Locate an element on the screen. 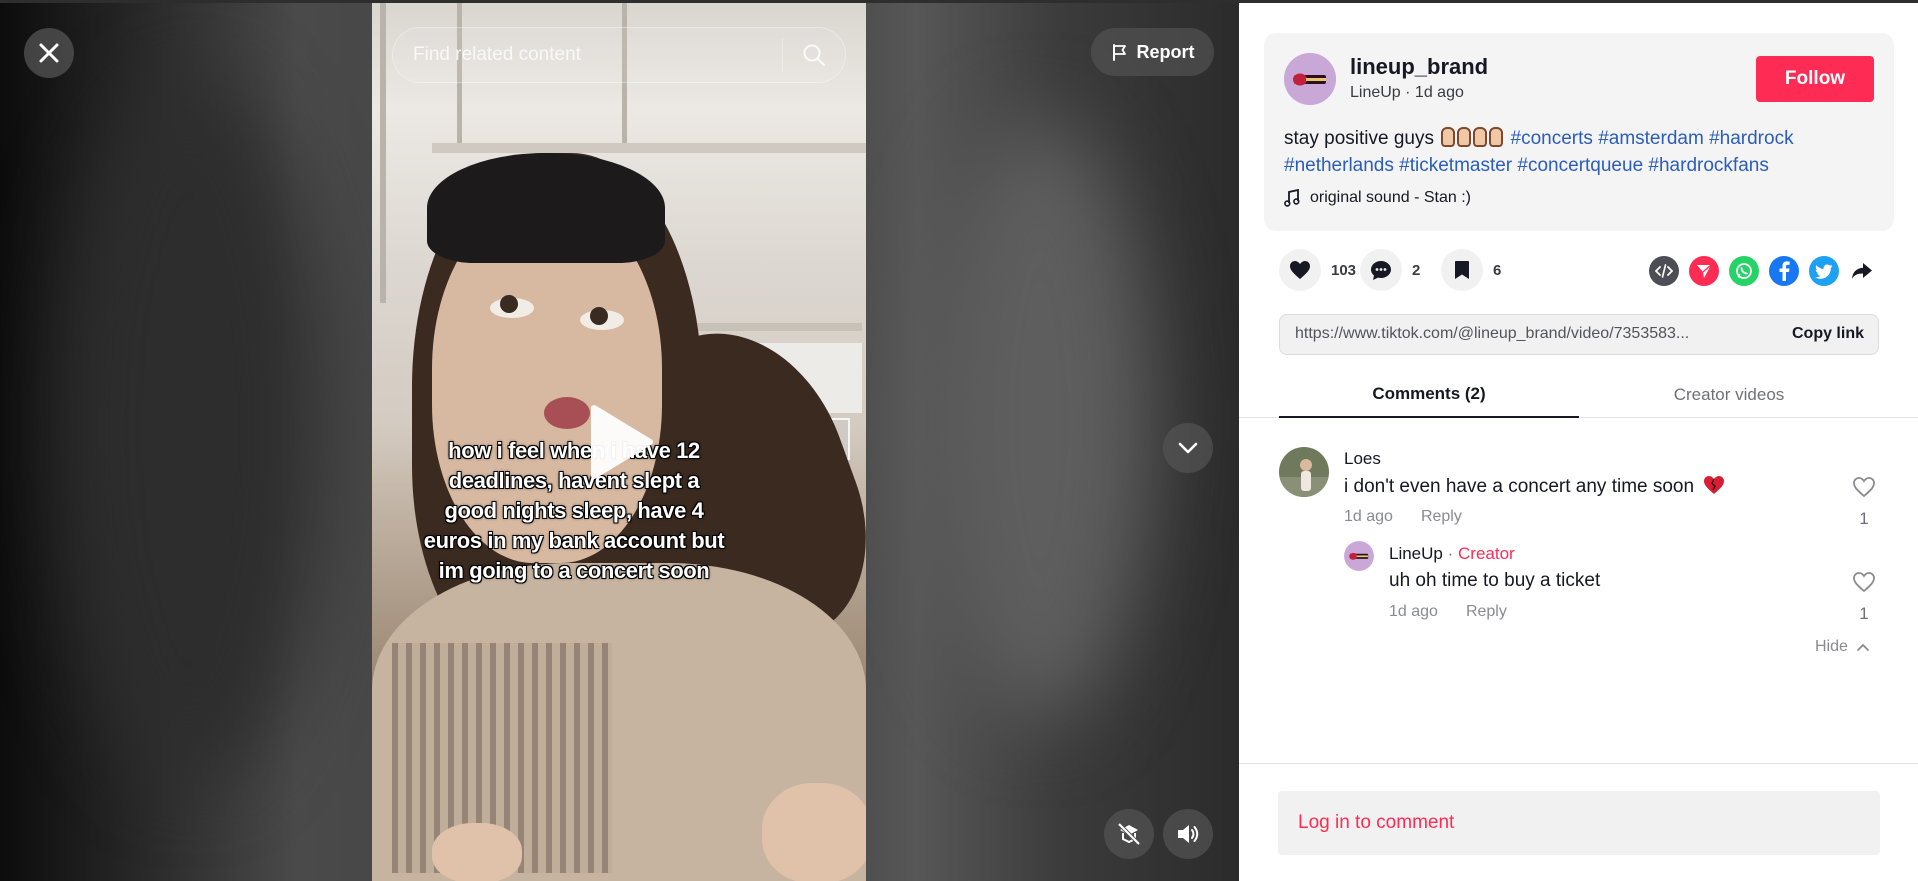  twitter-icon is located at coordinates (1824, 271).